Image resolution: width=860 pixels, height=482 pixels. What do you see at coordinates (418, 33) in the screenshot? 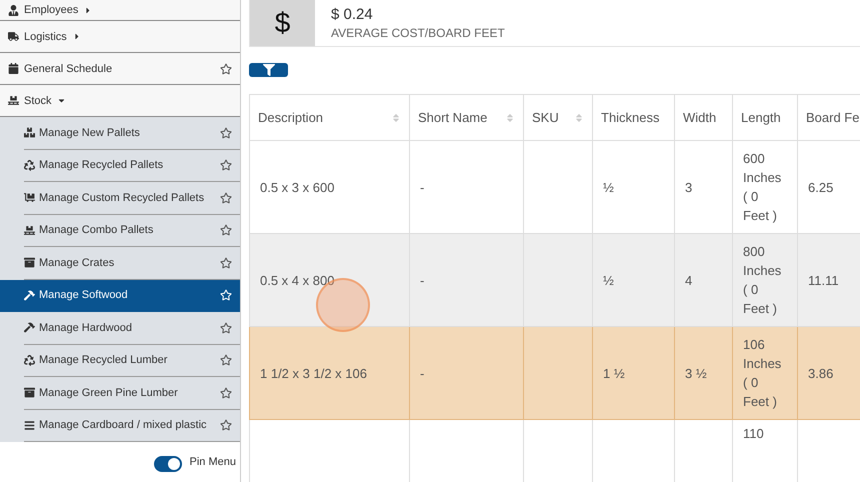
I see `stat-label: AVERAGE COST/BOARD FEET` at bounding box center [418, 33].